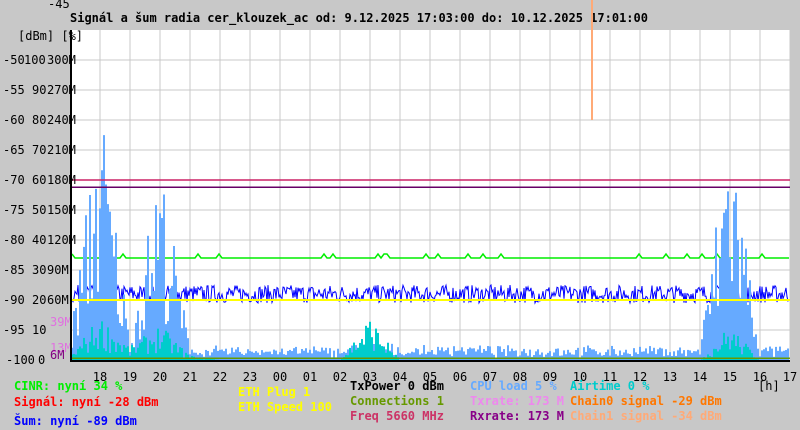 This screenshot has width=800, height=430. I want to click on y-tick-dbm: -55, so click(14, 90).